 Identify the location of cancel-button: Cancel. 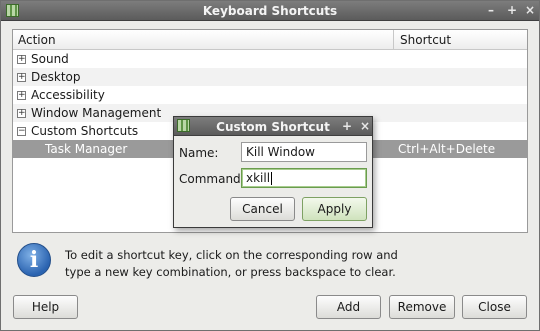
(262, 209).